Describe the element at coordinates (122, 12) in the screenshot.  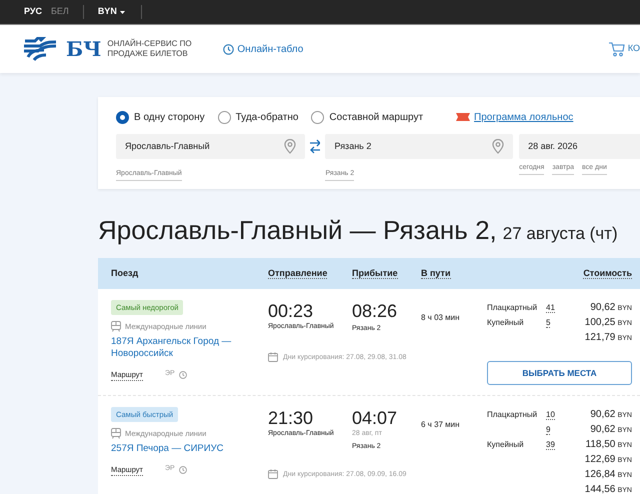
I see `caret-icon` at that location.